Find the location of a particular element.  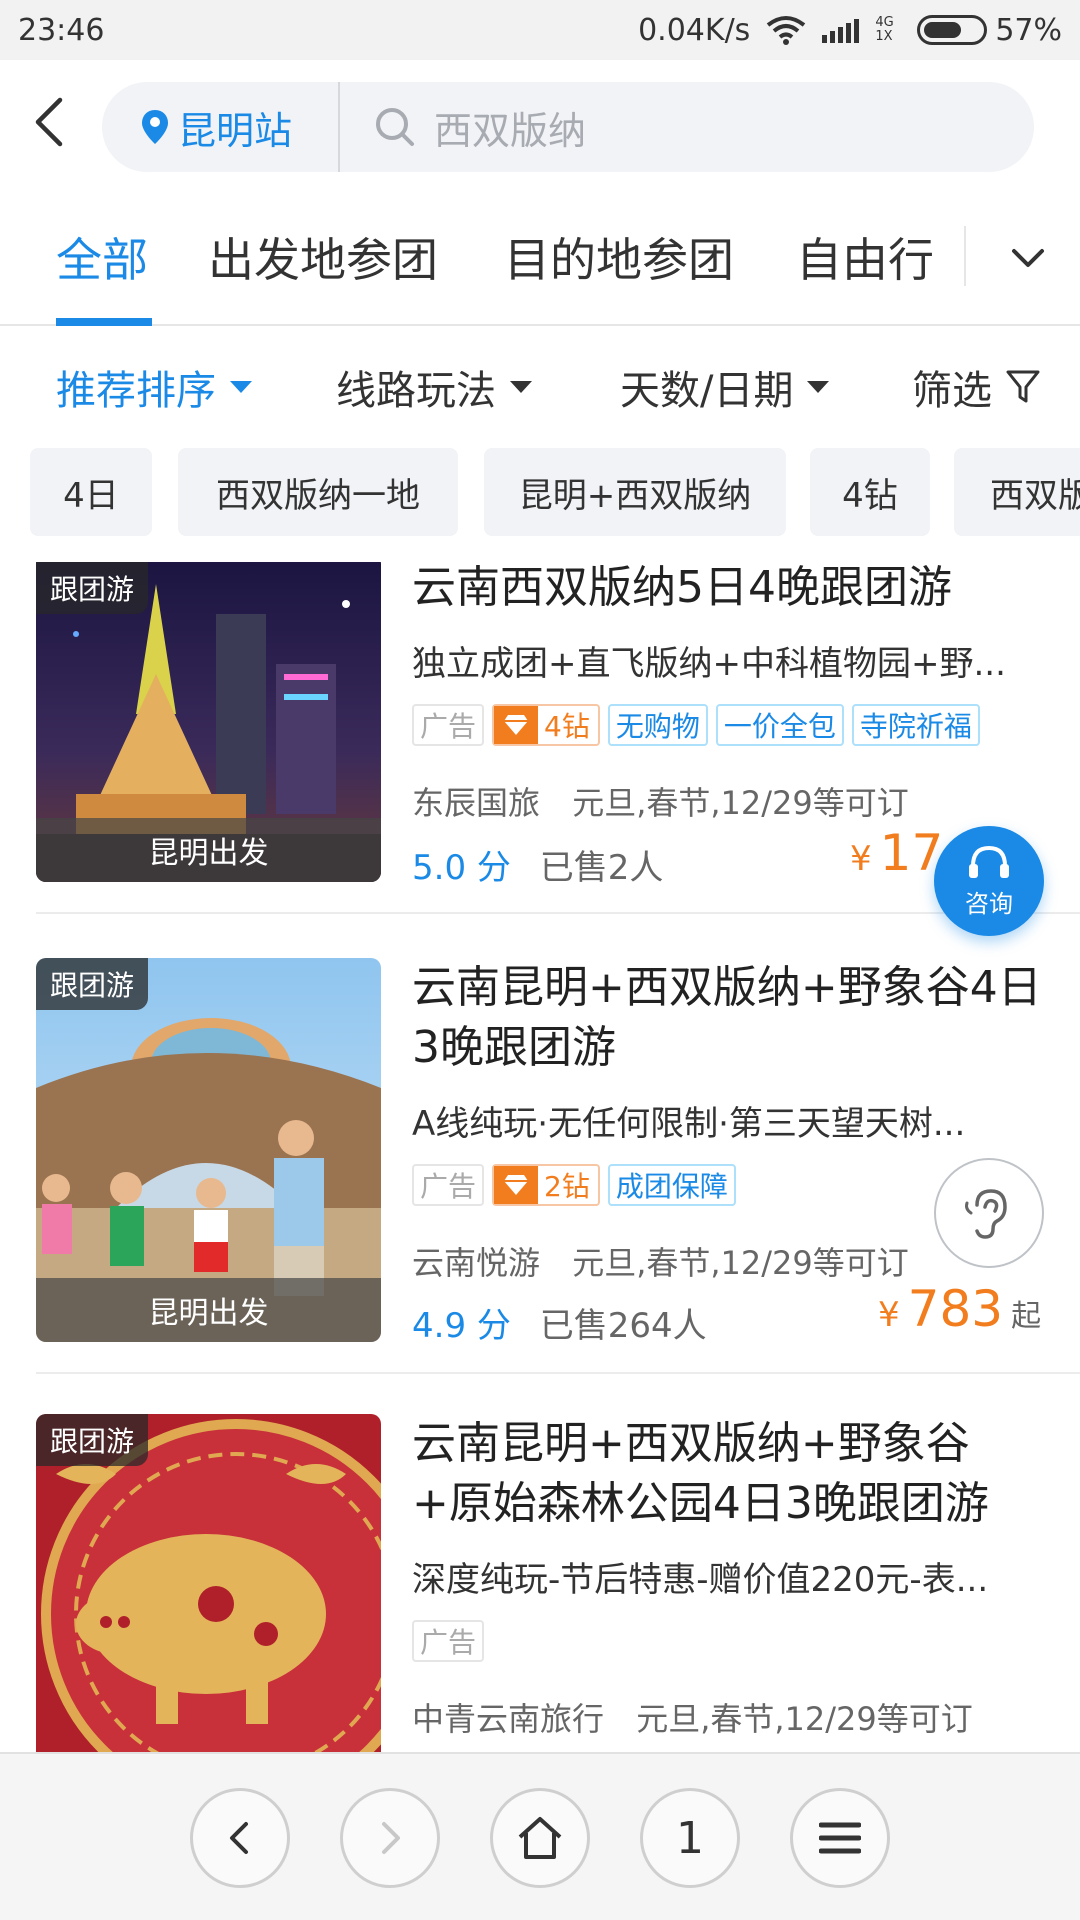

search-icon is located at coordinates (395, 127).